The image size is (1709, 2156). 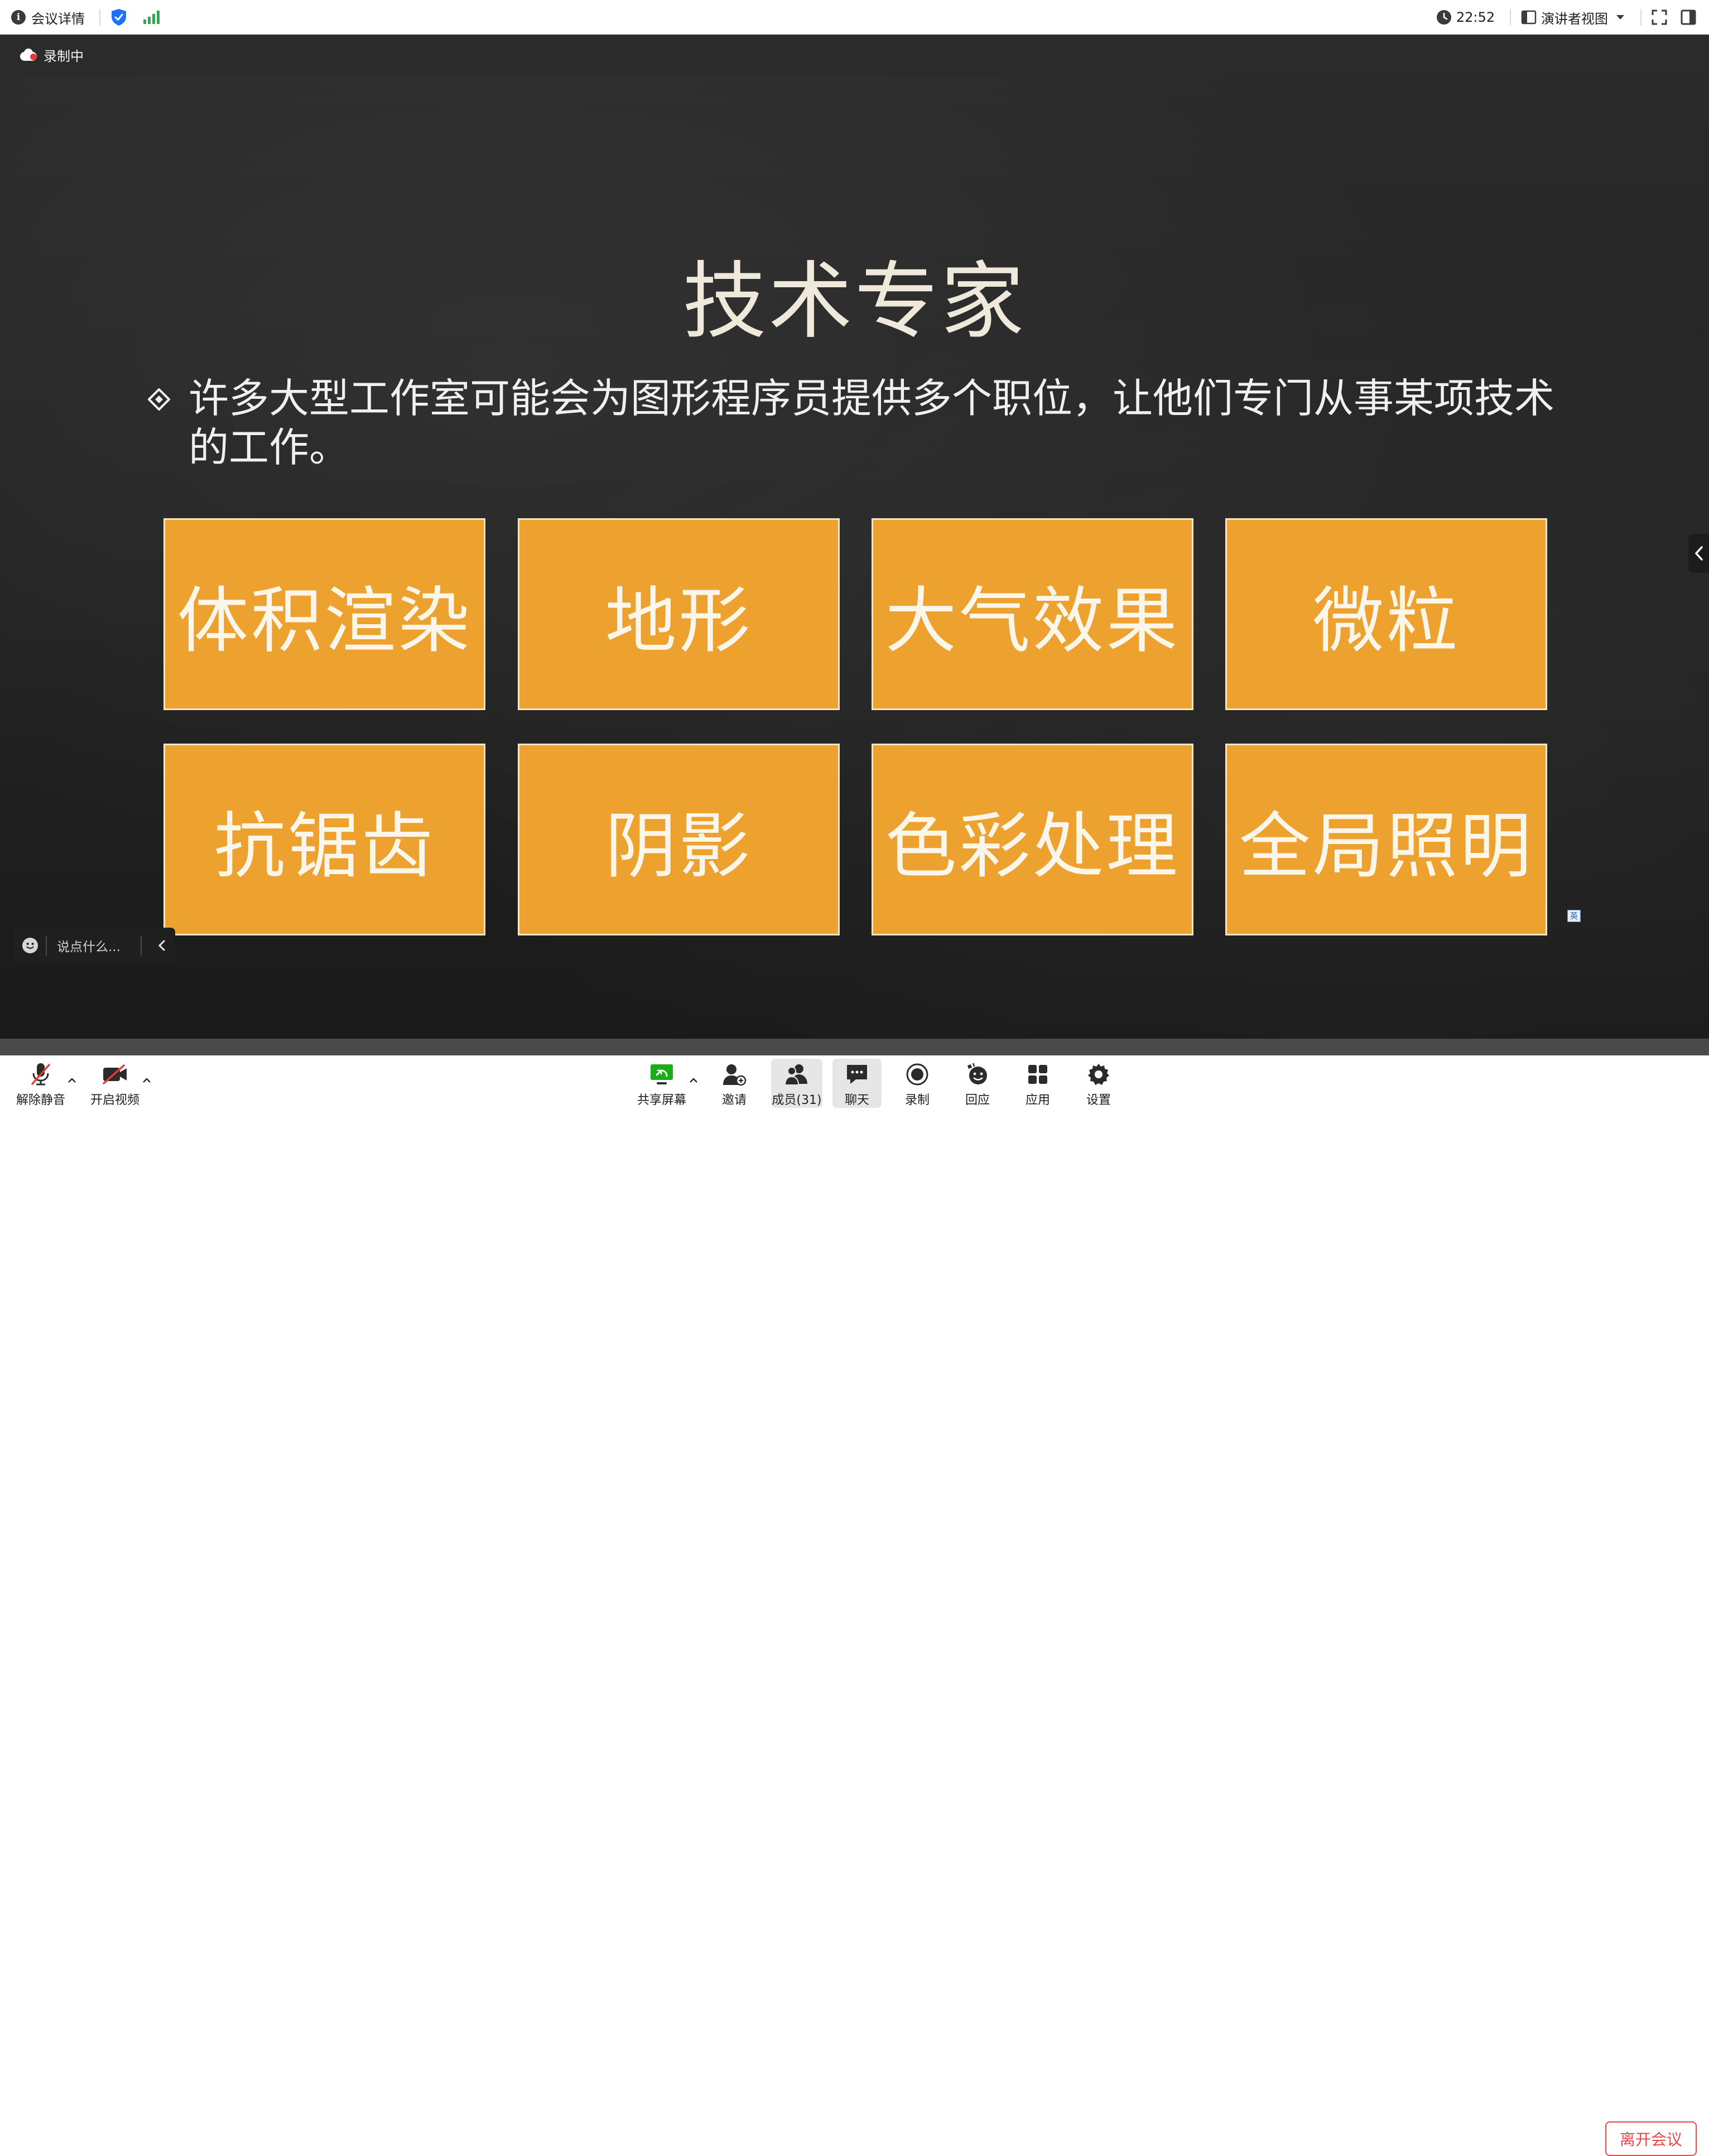 I want to click on topic-box: 地形, so click(x=679, y=614).